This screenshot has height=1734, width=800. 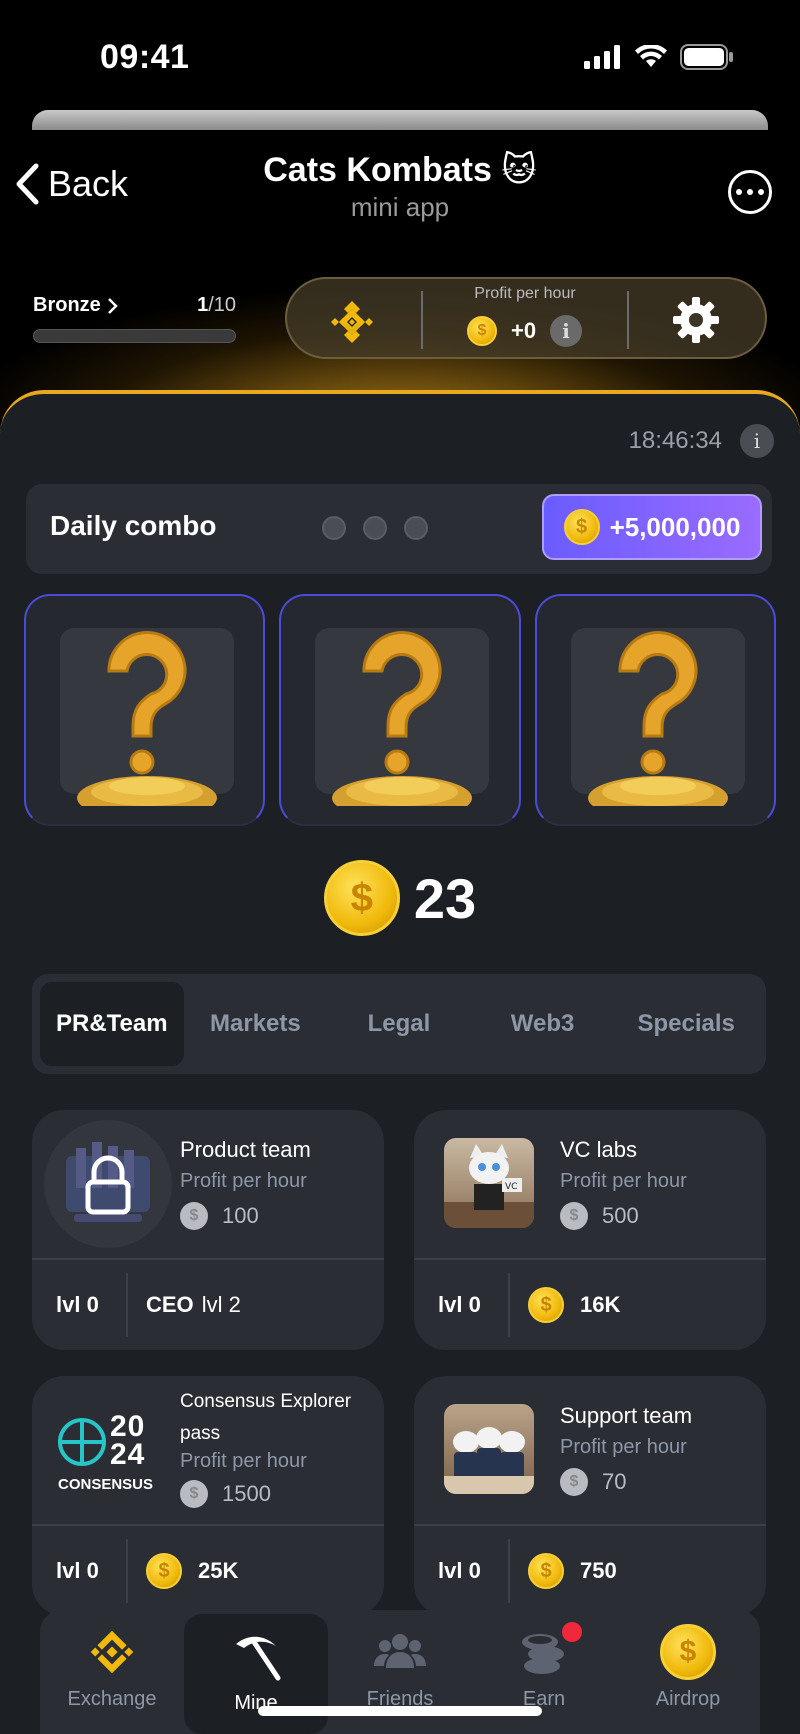 What do you see at coordinates (221, 1304) in the screenshot?
I see `card-requirement-value: lvl 2` at bounding box center [221, 1304].